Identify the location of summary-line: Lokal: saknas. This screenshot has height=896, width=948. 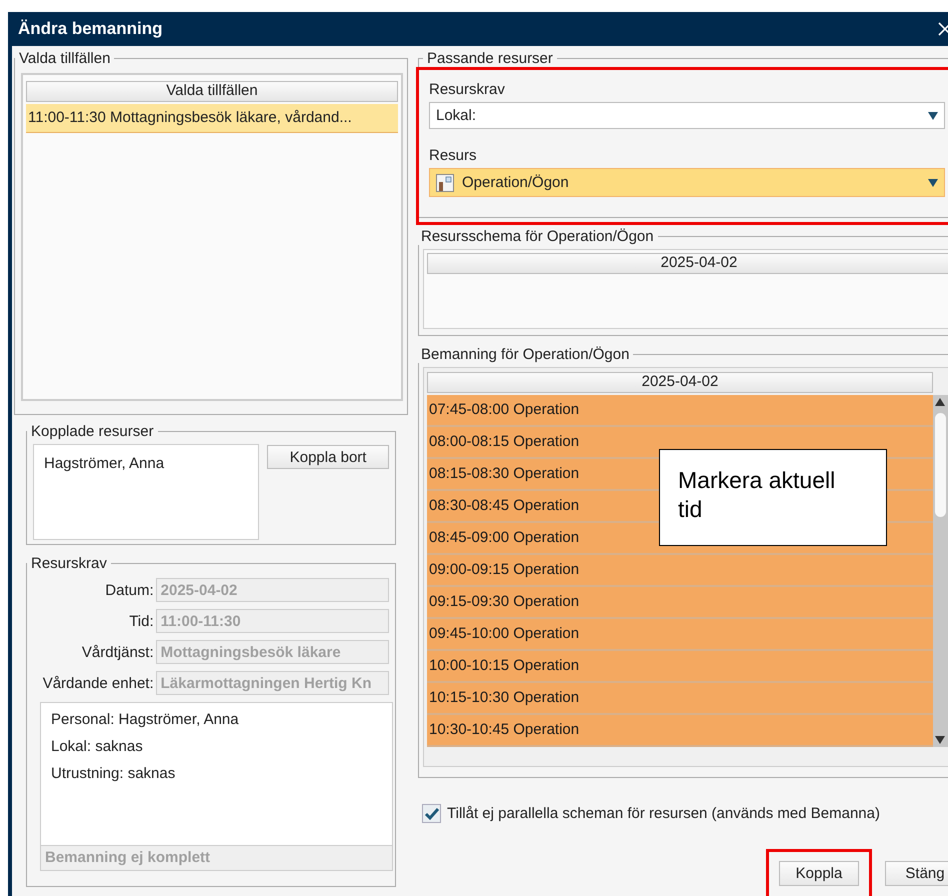
(97, 747).